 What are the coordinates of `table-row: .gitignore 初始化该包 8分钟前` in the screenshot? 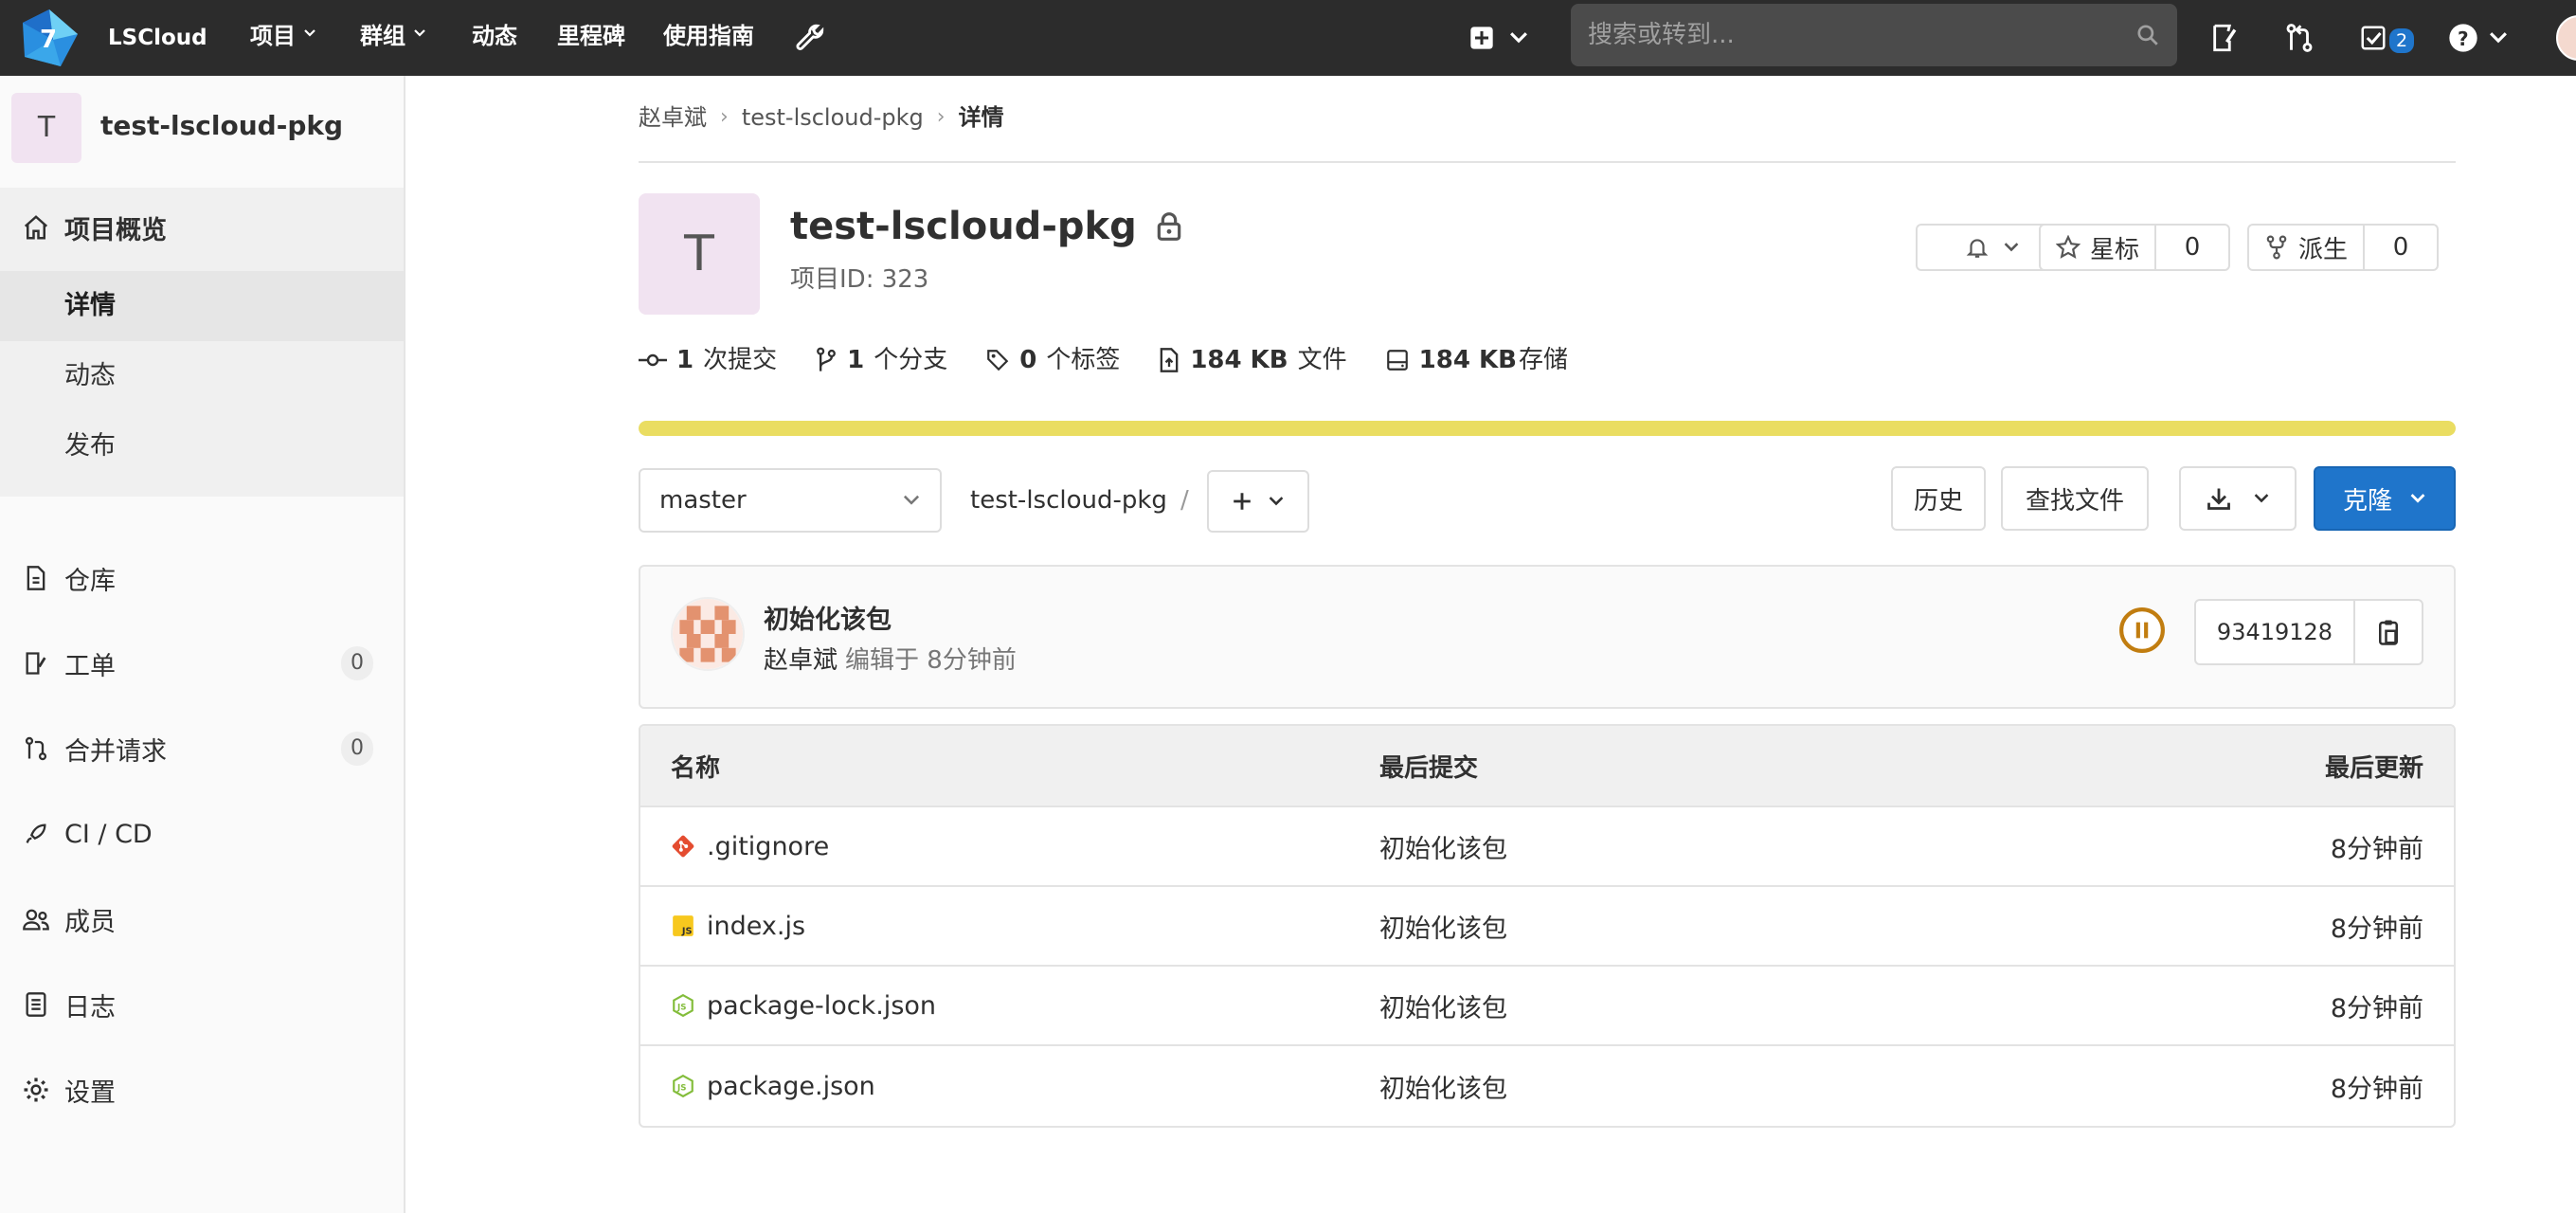 It's located at (1547, 847).